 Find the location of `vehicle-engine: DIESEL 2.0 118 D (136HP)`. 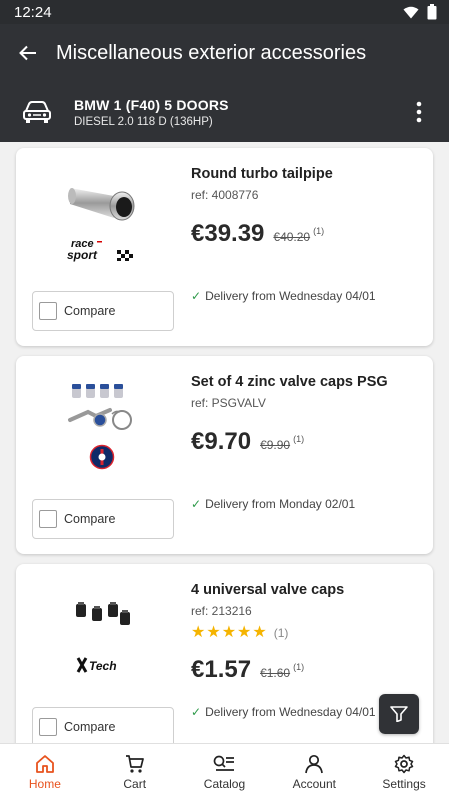

vehicle-engine: DIESEL 2.0 118 D (136HP) is located at coordinates (143, 121).